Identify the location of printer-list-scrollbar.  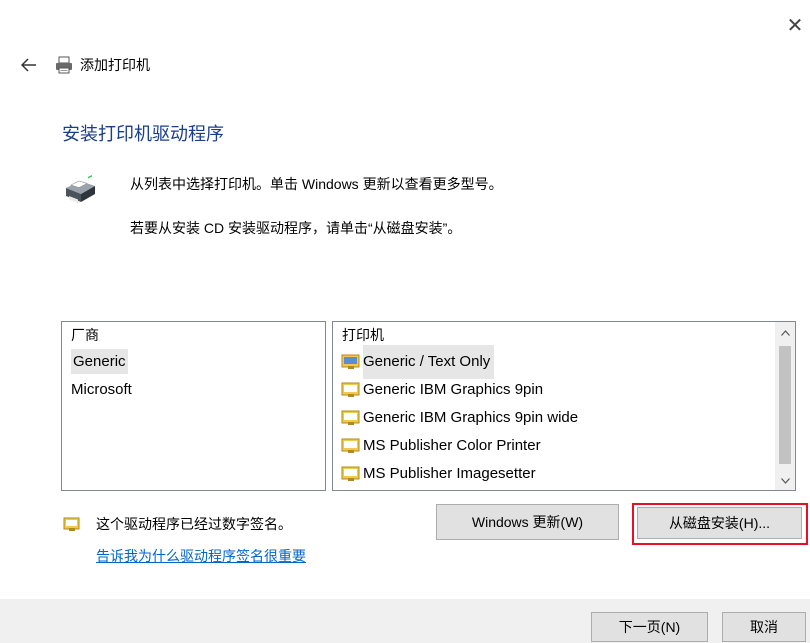
(785, 406).